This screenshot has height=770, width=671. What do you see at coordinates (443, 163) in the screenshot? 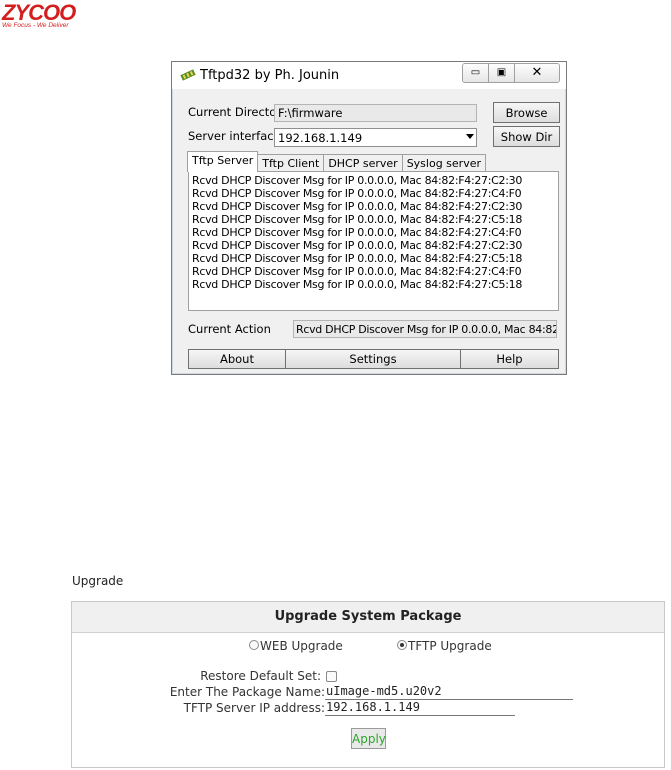
I see `tab-syslog-server: Syslog server` at bounding box center [443, 163].